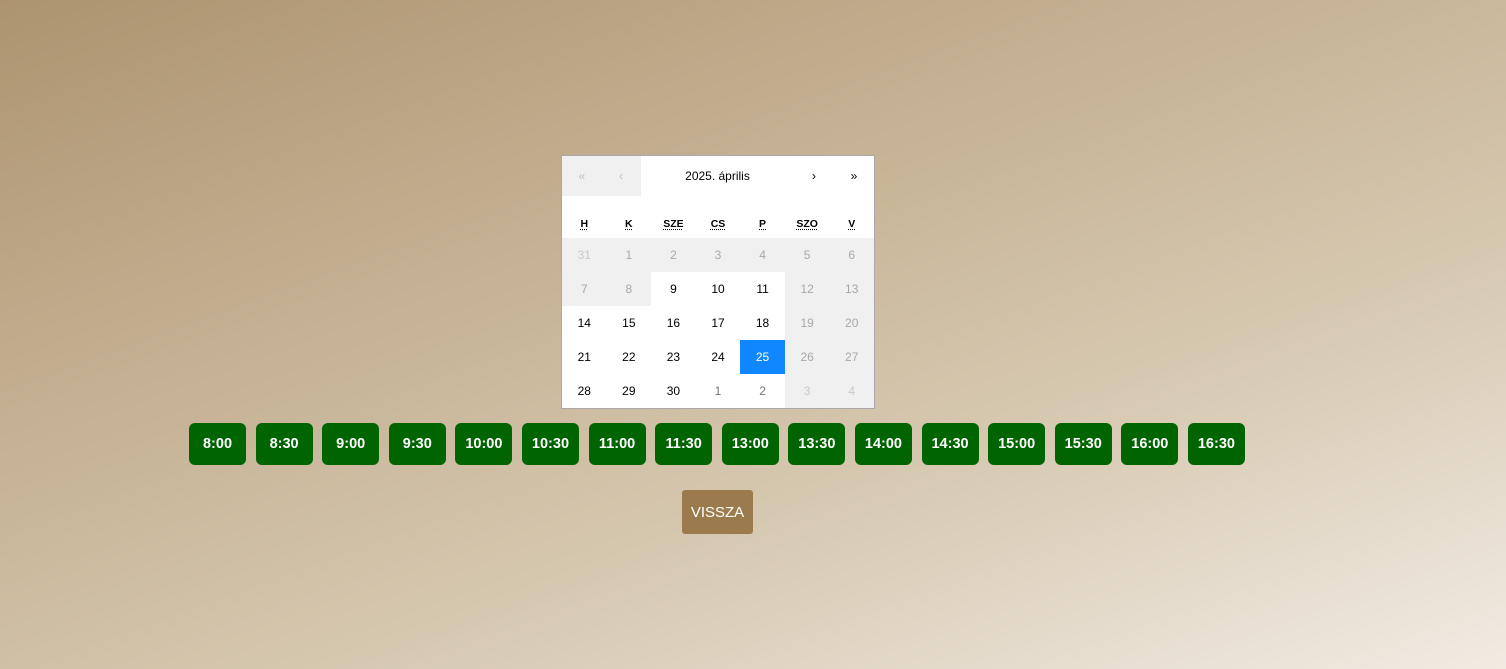 This screenshot has height=669, width=1506. I want to click on next-year-button: », so click(854, 176).